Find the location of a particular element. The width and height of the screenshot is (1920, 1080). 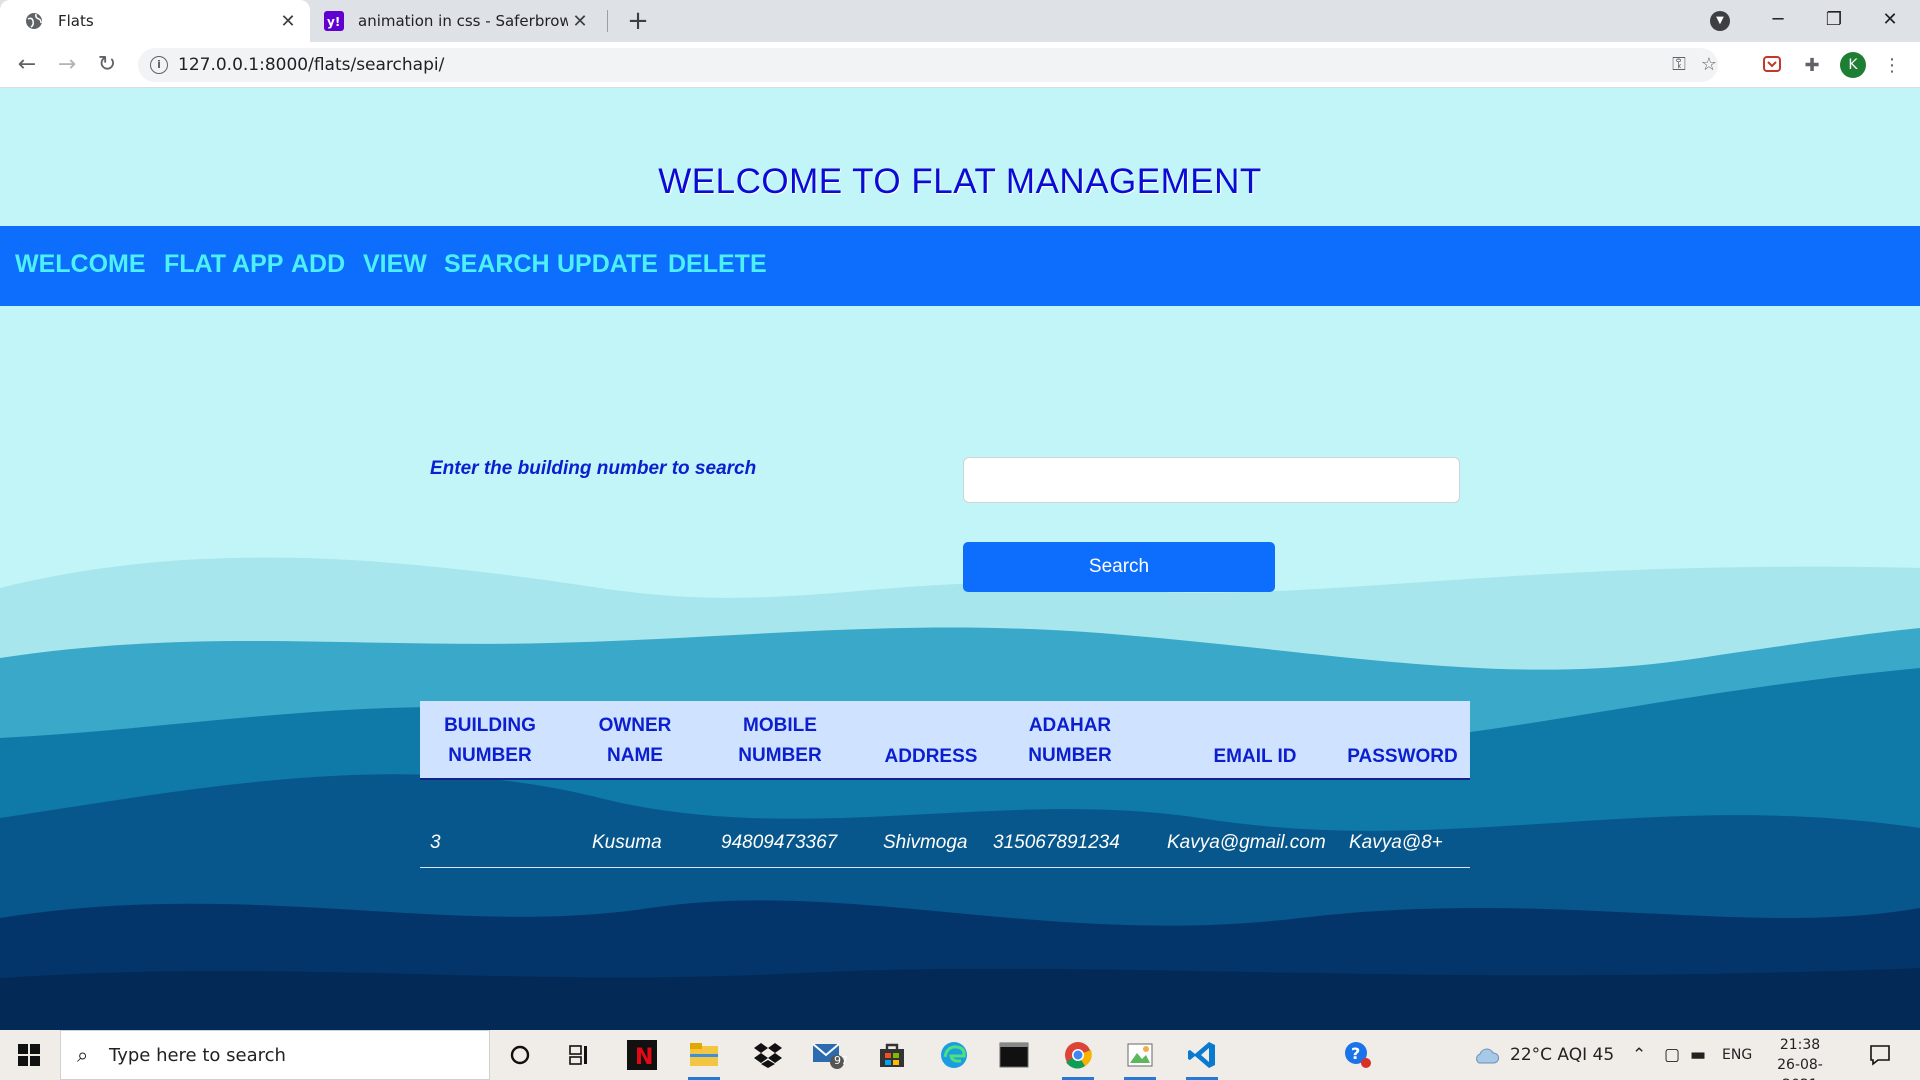

battery-icon: ▬ is located at coordinates (1698, 1055).